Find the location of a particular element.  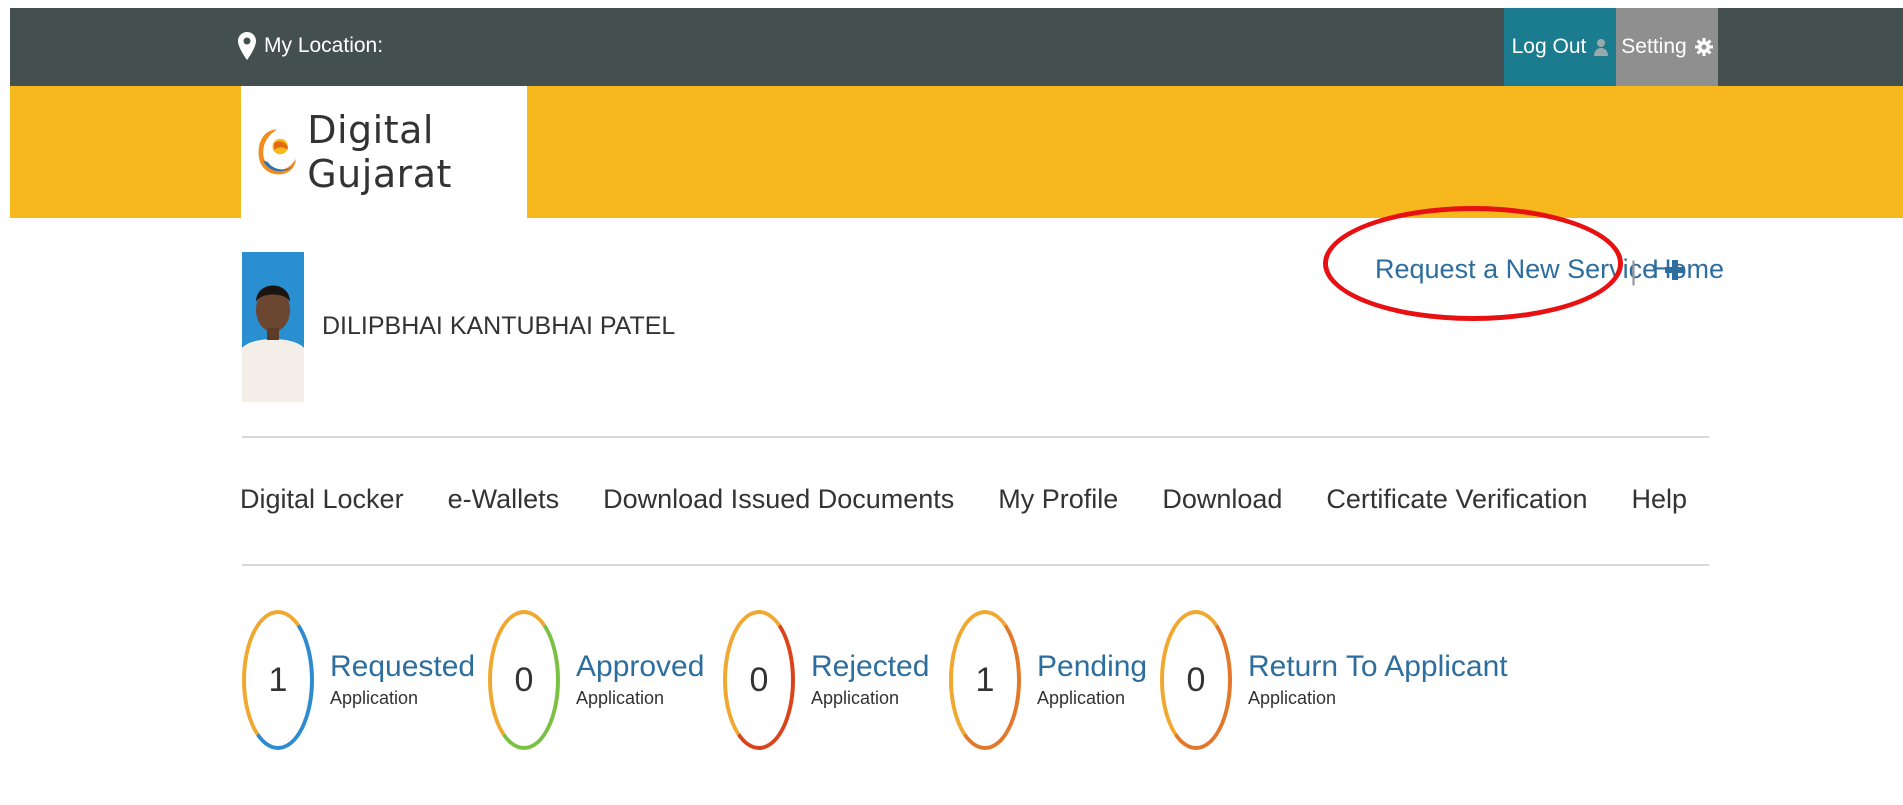

stat-approved: 0 Approved Application is located at coordinates (596, 680).